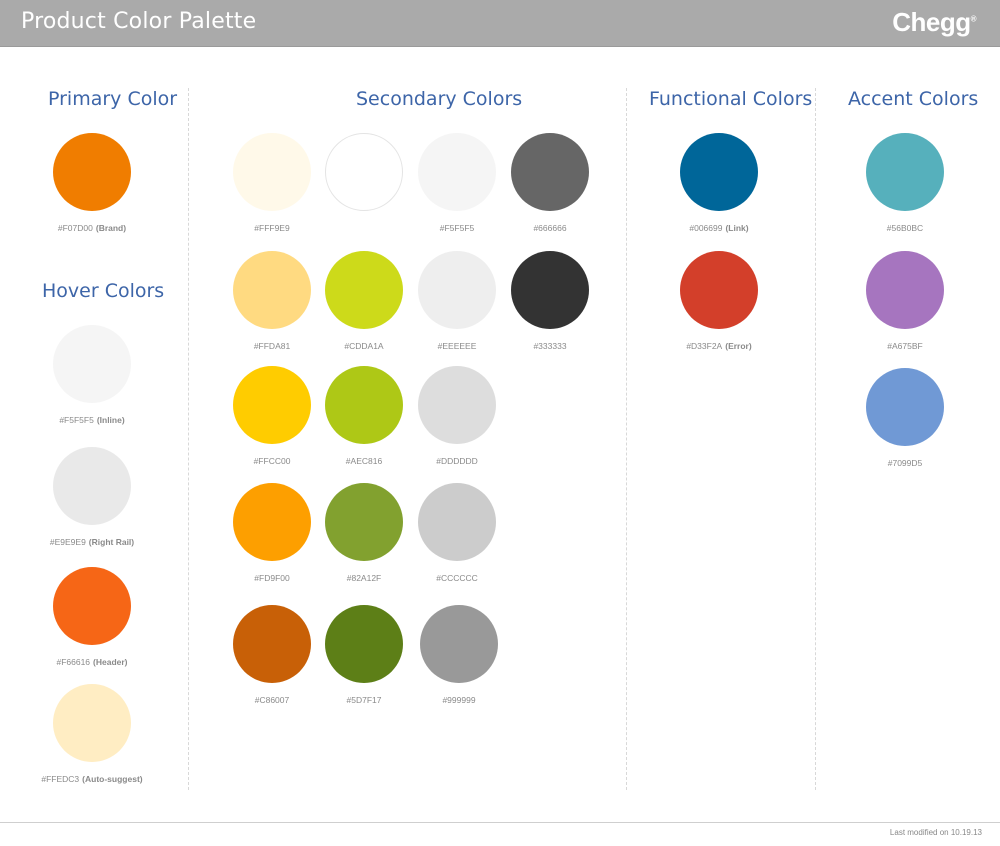 This screenshot has width=1000, height=846. Describe the element at coordinates (500, 23) in the screenshot. I see `header-bar: Product Color Palette Chegg®` at that location.